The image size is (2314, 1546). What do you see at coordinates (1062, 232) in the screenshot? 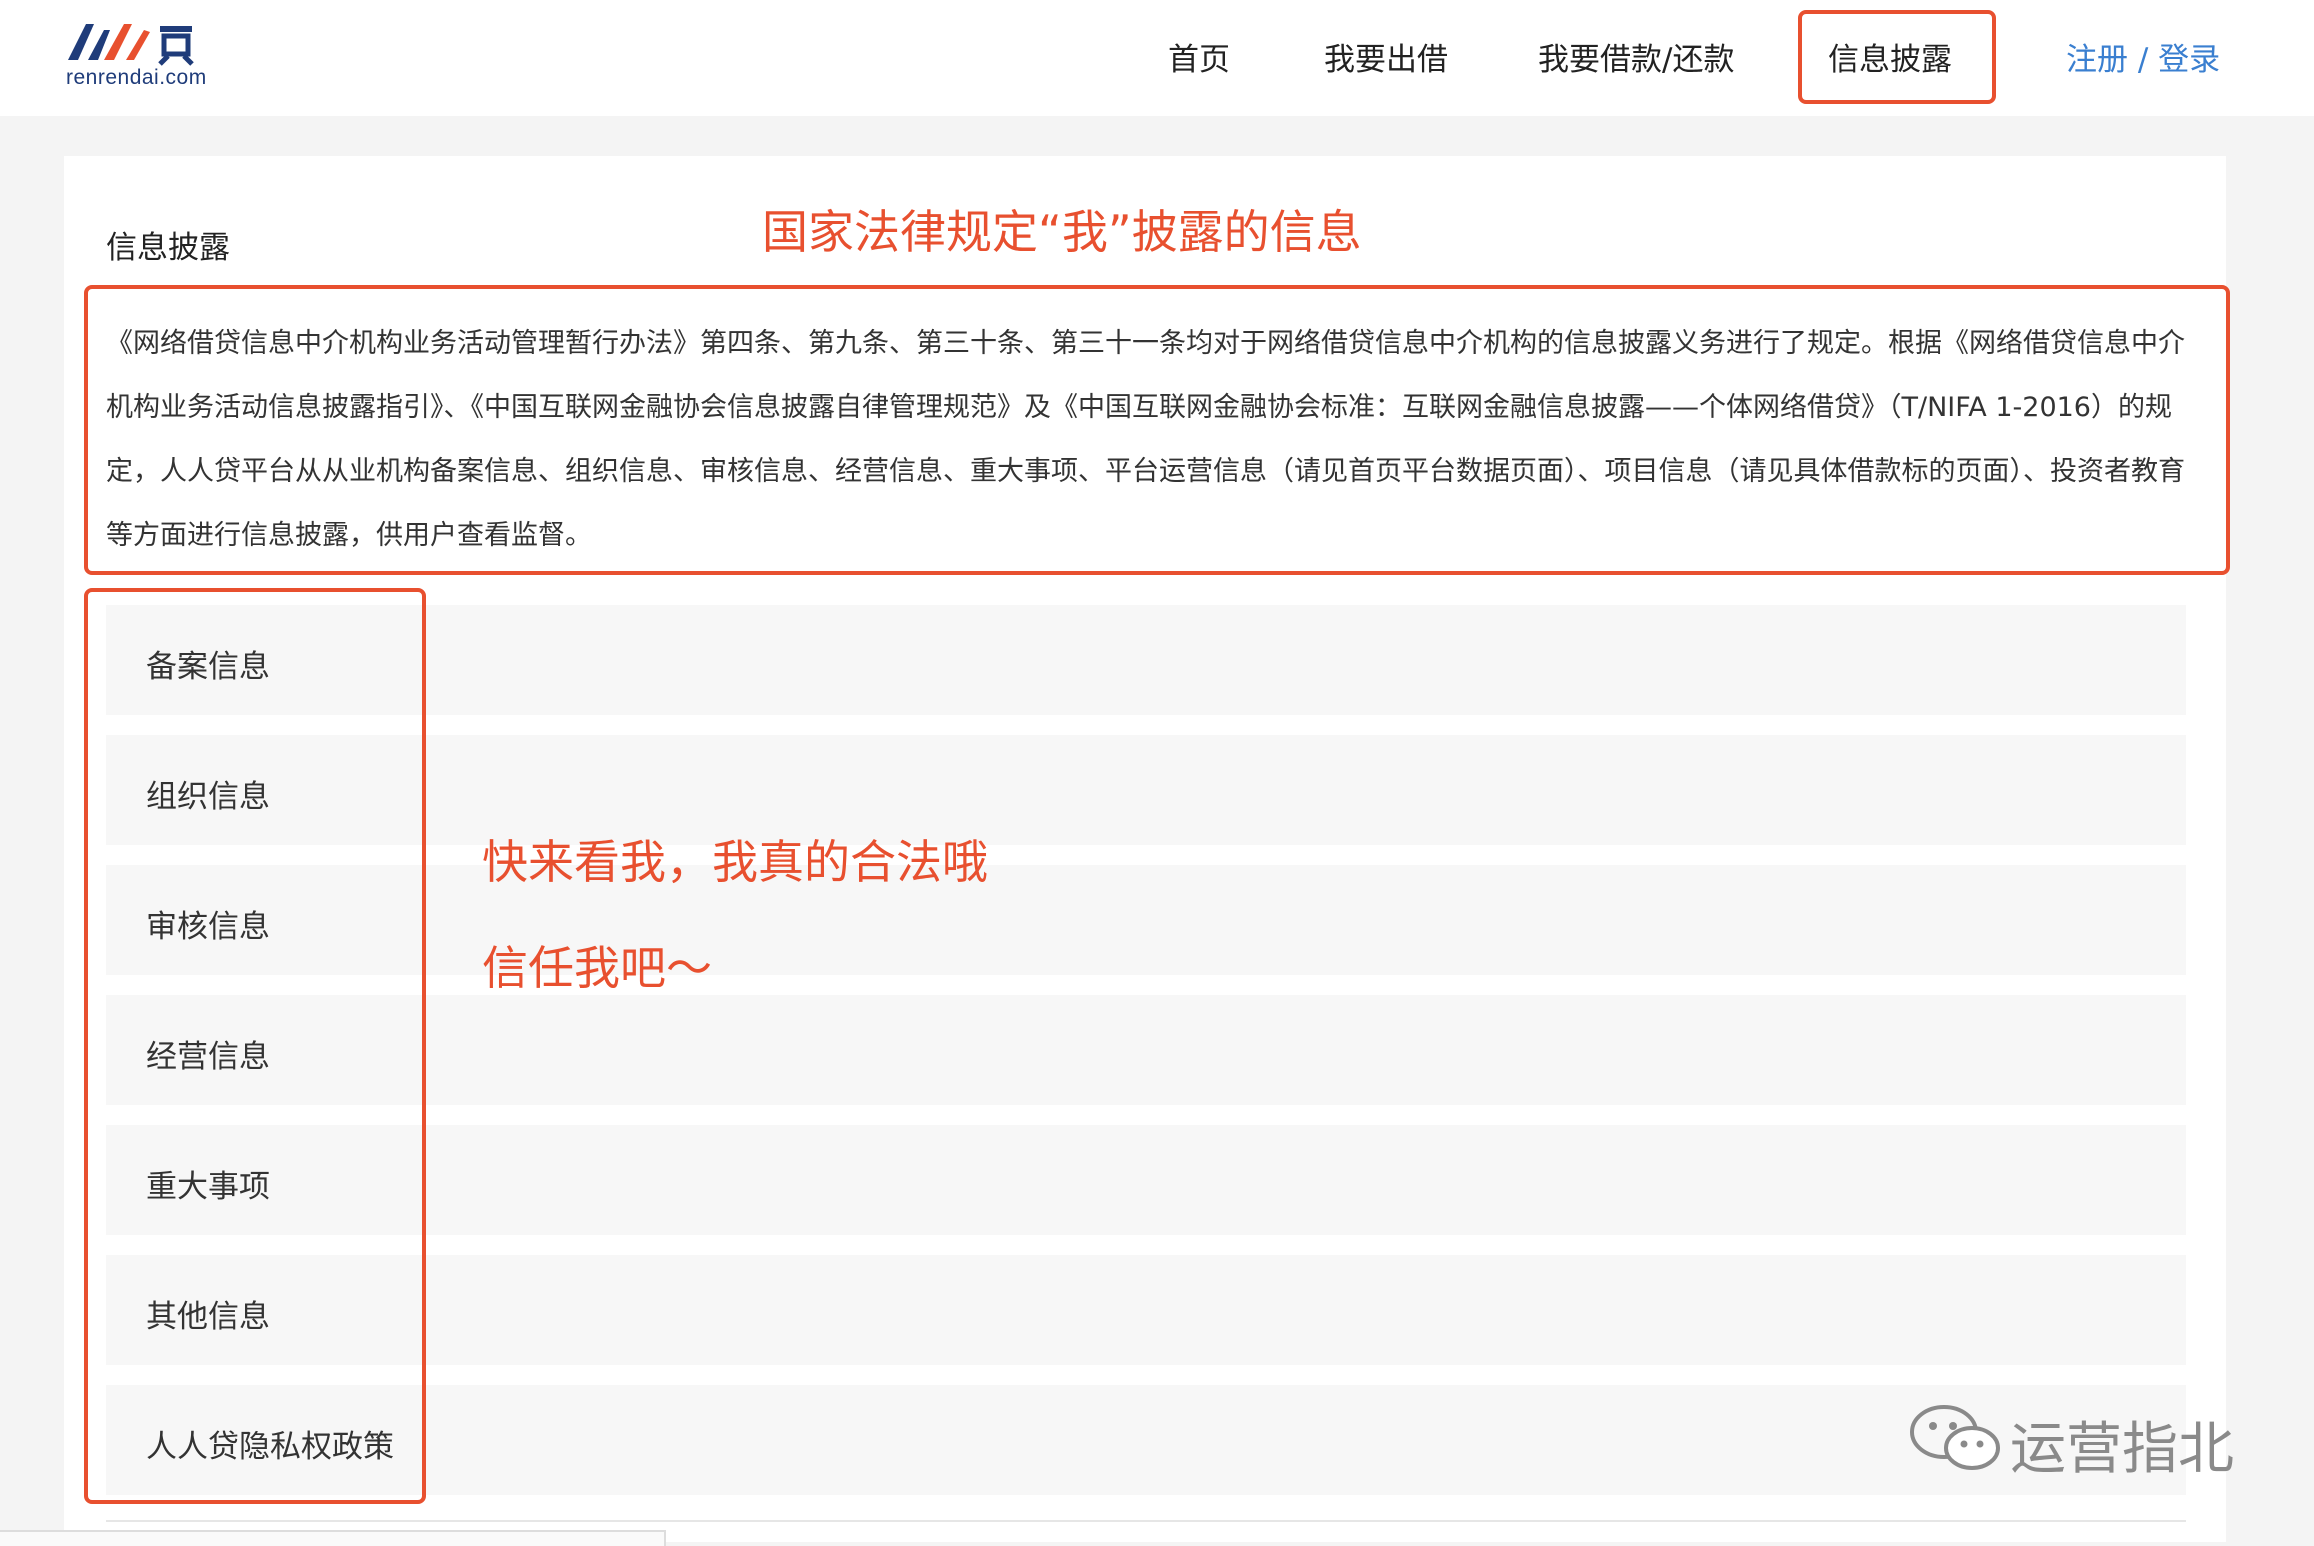
I see `annotation-headline: 国家法律规定“我”披露的信息` at bounding box center [1062, 232].